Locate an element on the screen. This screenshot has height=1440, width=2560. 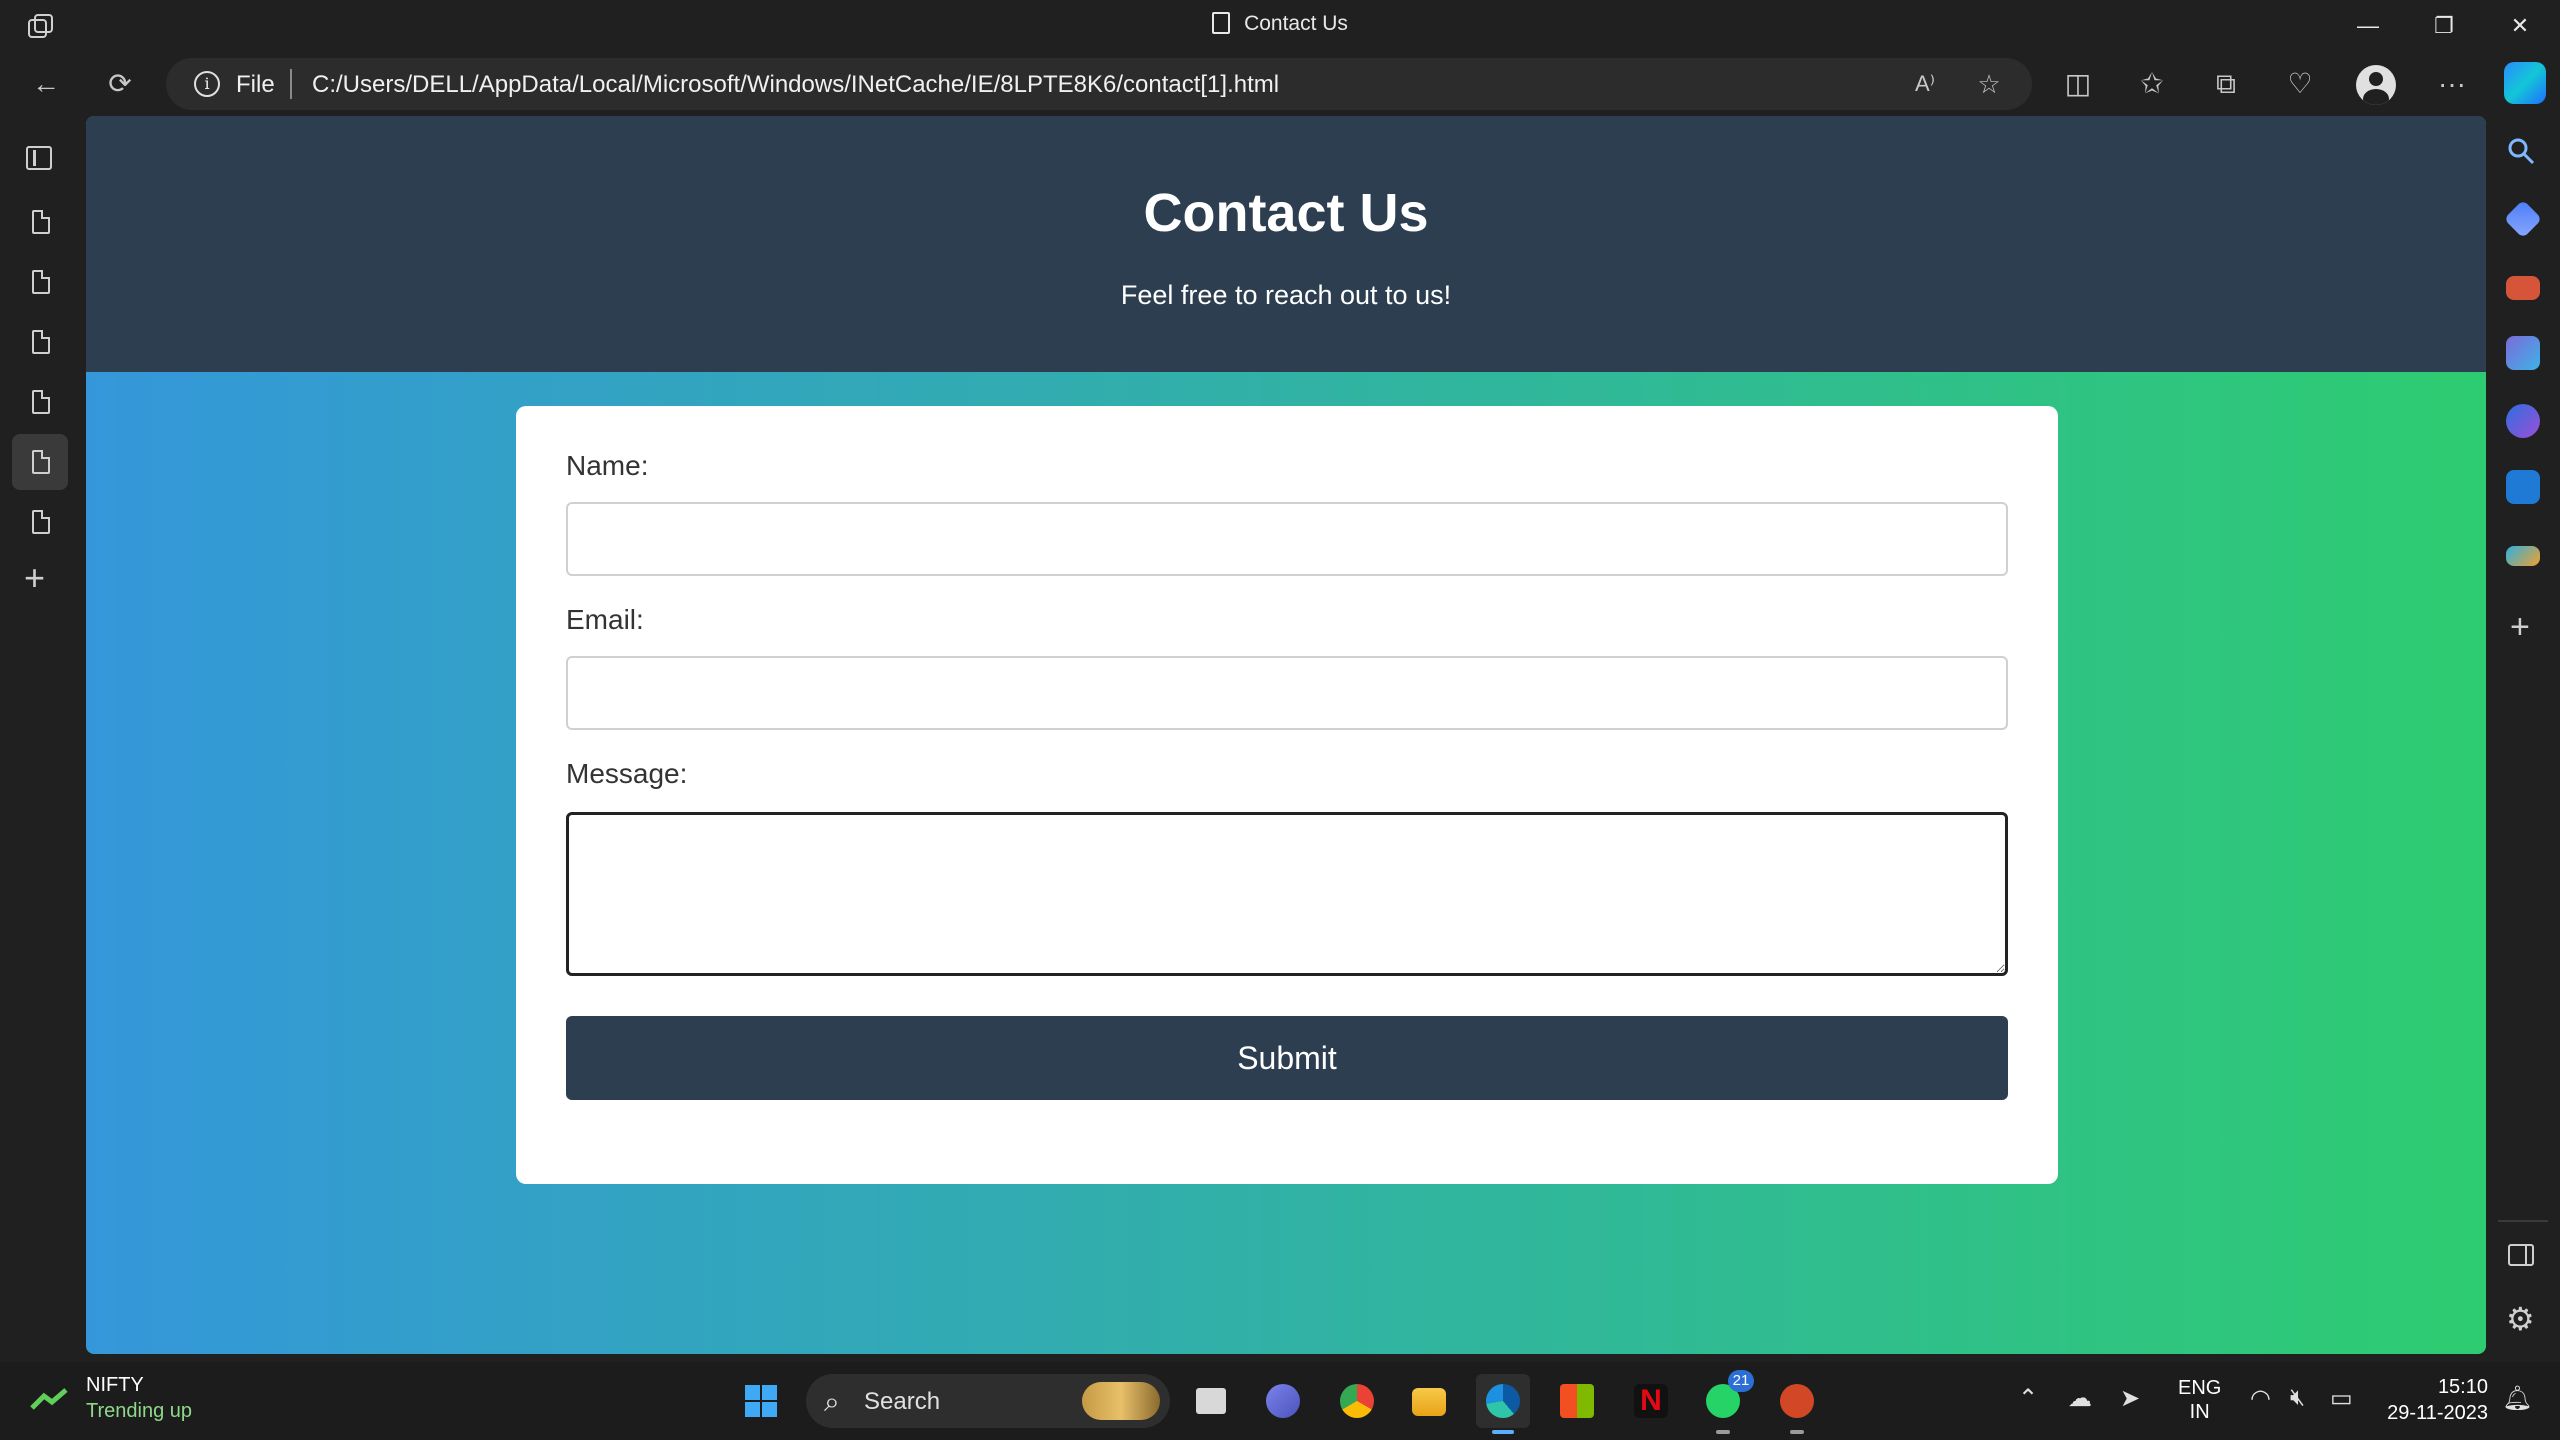
back-icon: ← is located at coordinates (46, 84).